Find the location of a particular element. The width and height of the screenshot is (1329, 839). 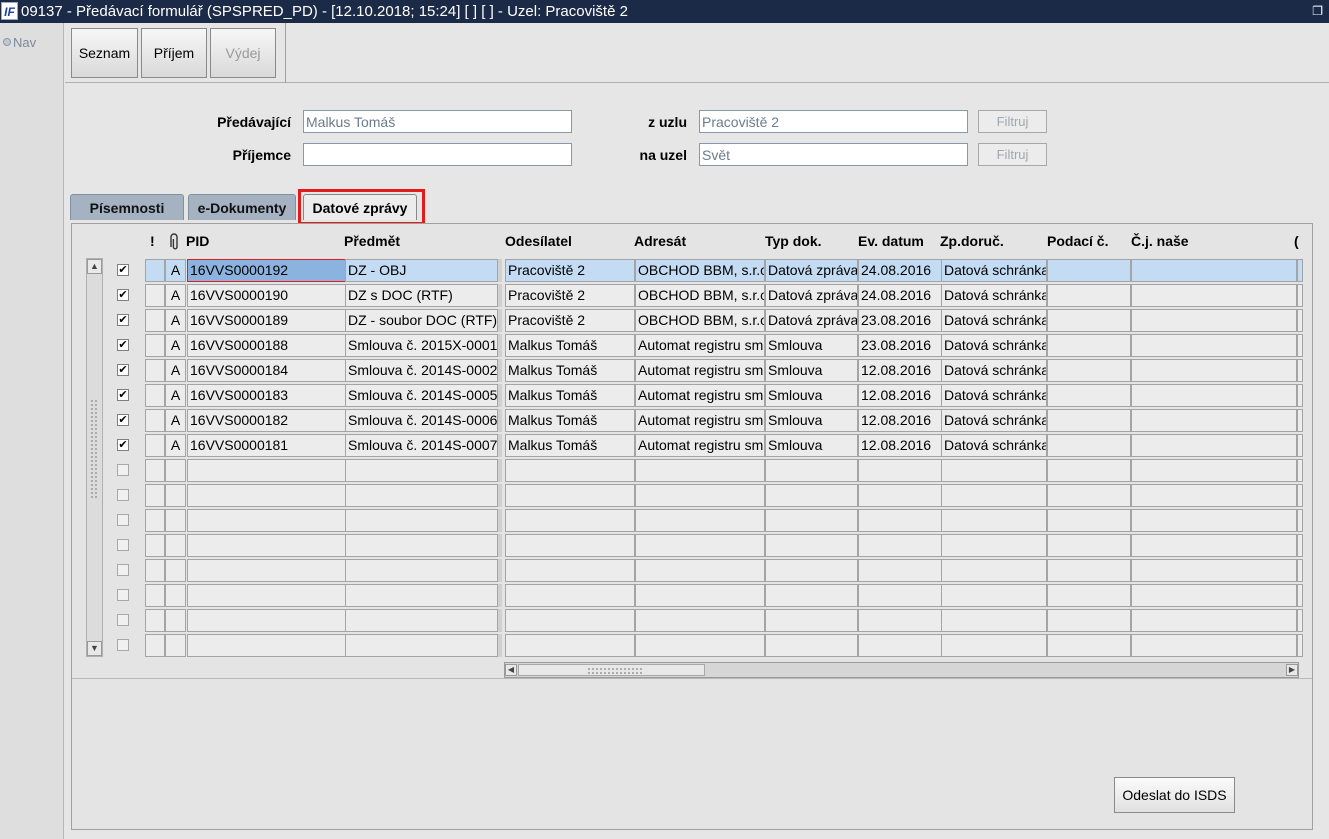

cell-datum: 23.08.2016 is located at coordinates (900, 345).